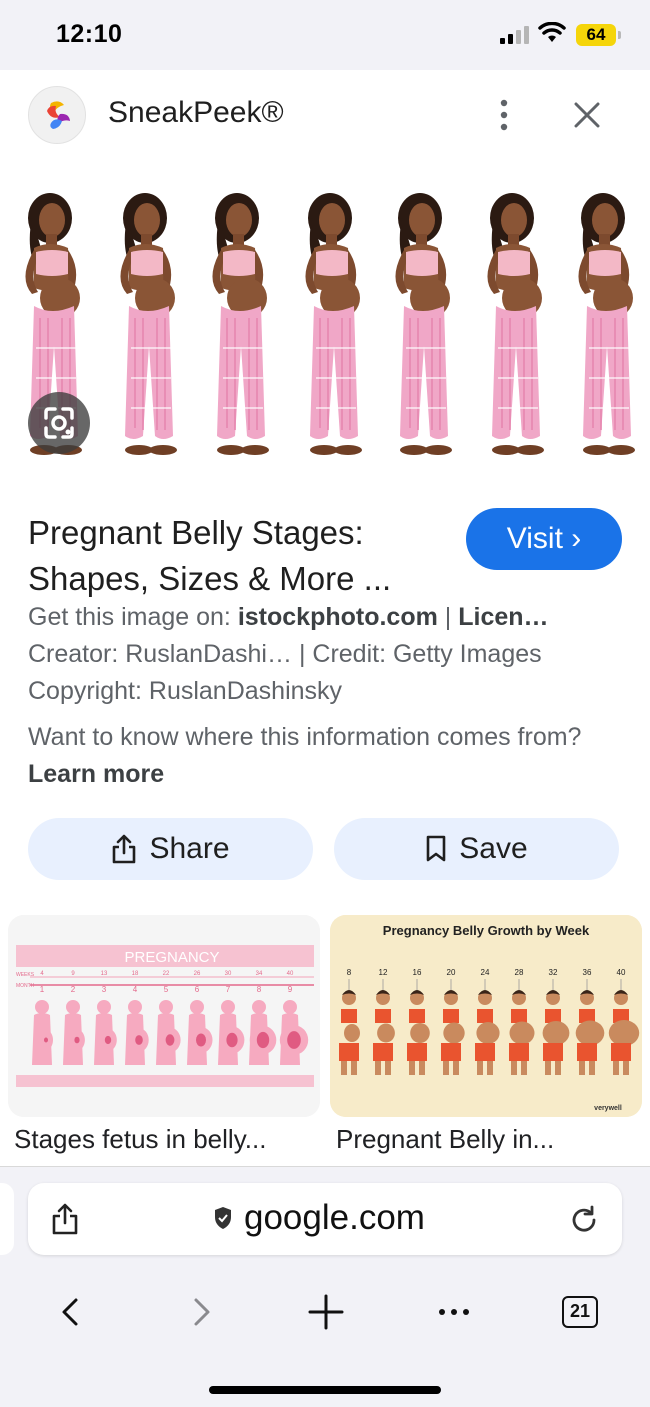 This screenshot has height=1407, width=650. What do you see at coordinates (454, 1312) in the screenshot?
I see `more-menu-icon` at bounding box center [454, 1312].